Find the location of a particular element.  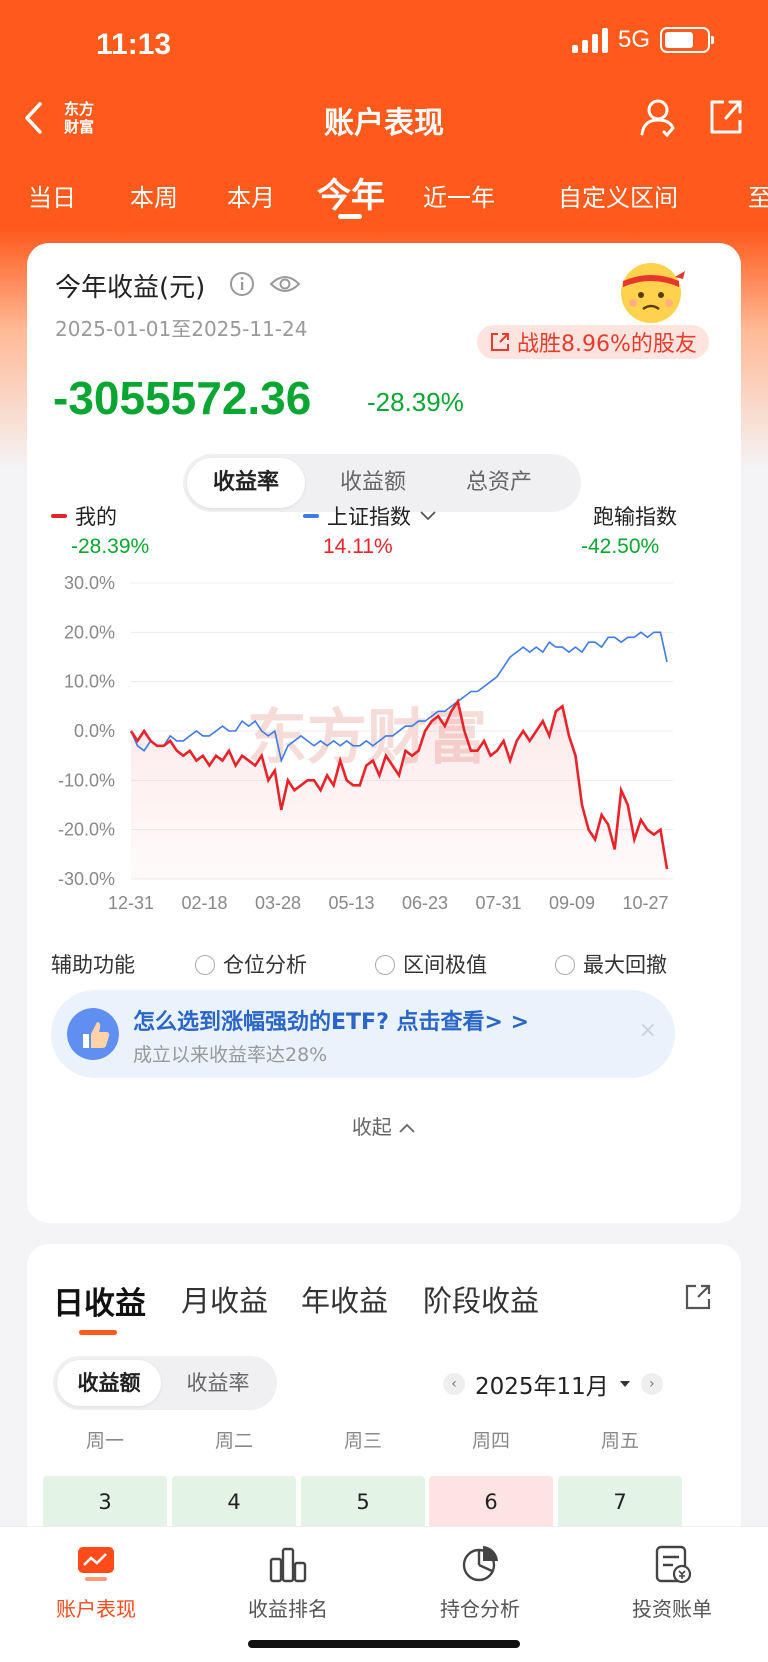

collapse-button: 收起 is located at coordinates (384, 1125).